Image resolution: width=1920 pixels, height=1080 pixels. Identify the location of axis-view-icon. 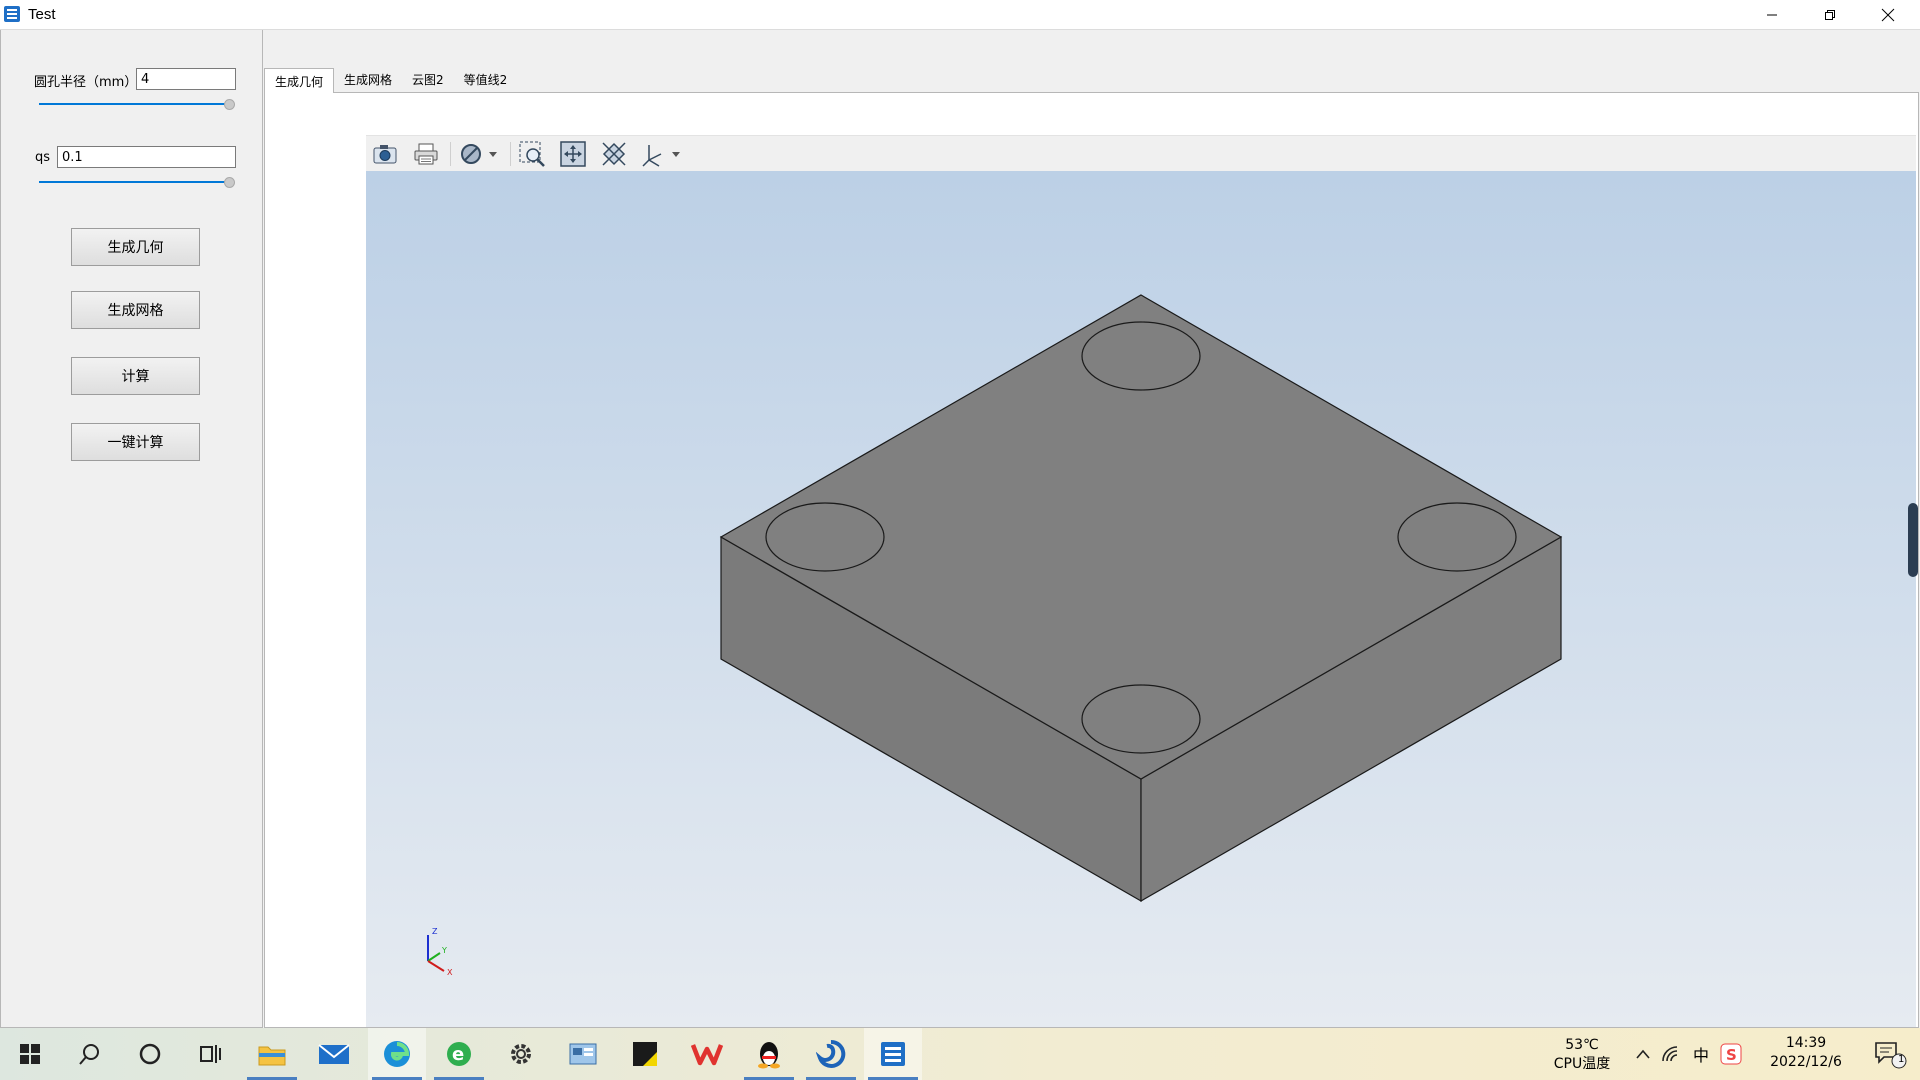
(661, 156).